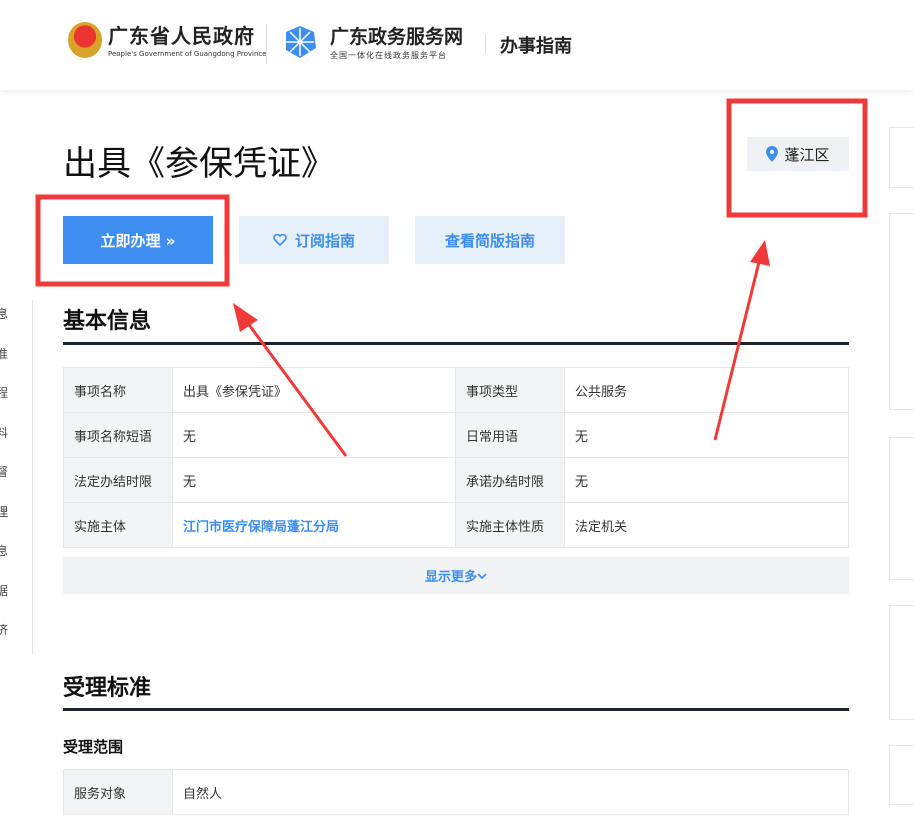  What do you see at coordinates (482, 575) in the screenshot?
I see `chevron-down-icon` at bounding box center [482, 575].